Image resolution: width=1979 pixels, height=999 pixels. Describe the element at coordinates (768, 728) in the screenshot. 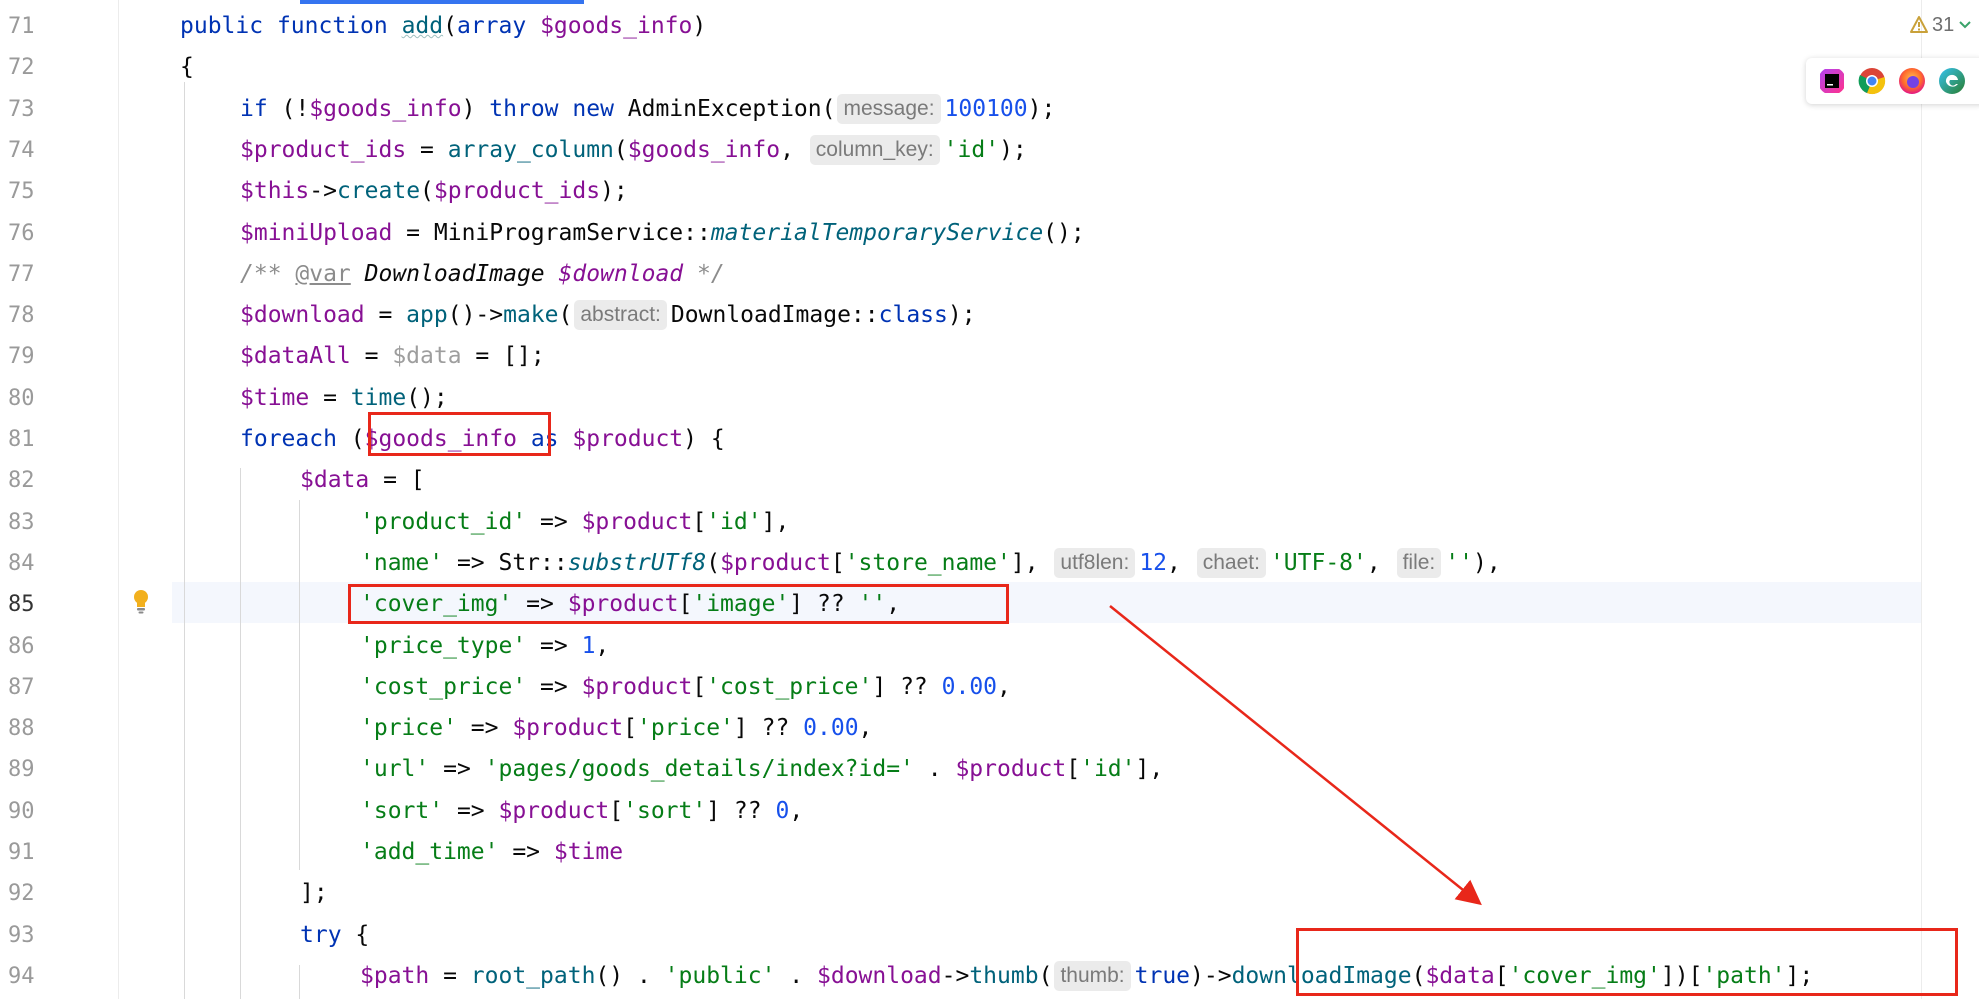

I see `code-token: ] ??` at that location.